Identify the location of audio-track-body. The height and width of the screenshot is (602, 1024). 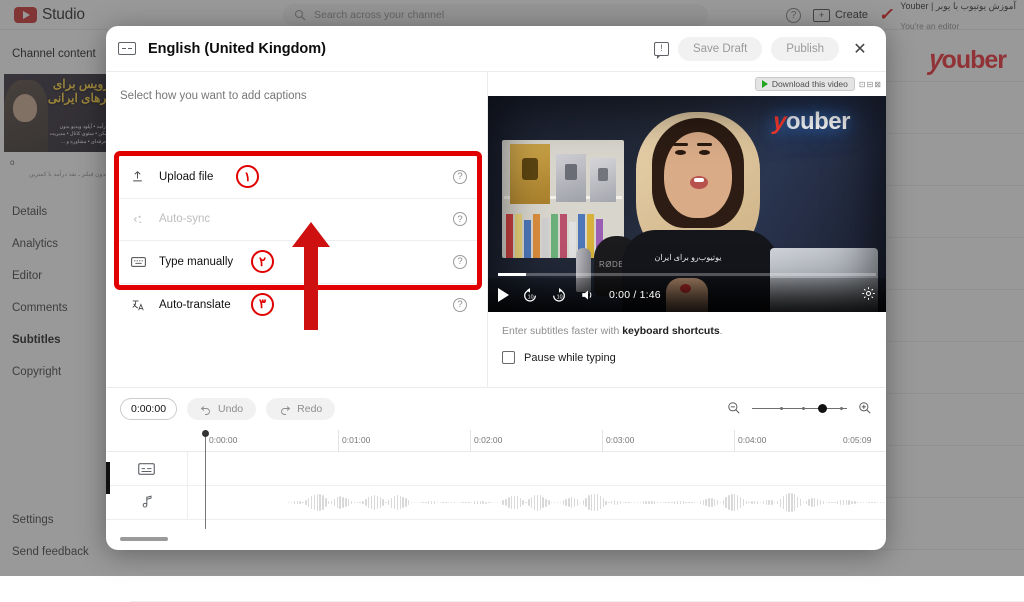
(537, 502).